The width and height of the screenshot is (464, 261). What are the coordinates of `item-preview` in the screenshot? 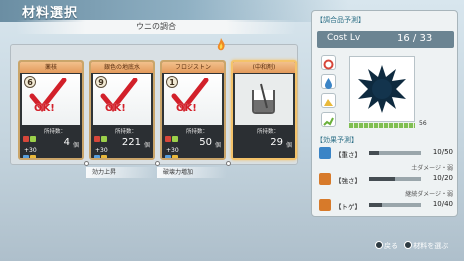 It's located at (382, 89).